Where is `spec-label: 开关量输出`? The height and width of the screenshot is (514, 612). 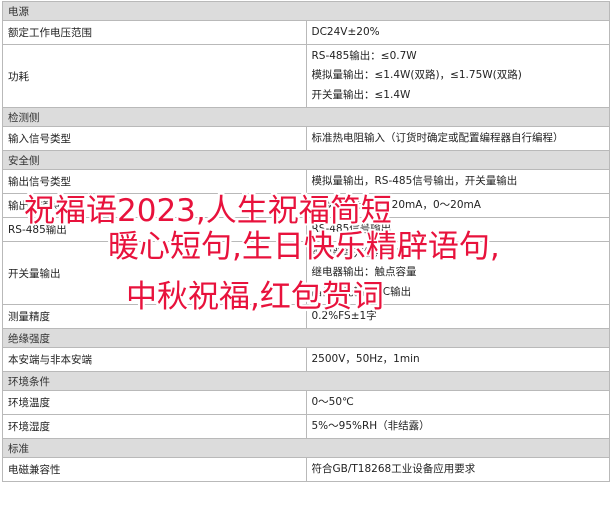 spec-label: 开关量输出 is located at coordinates (154, 273).